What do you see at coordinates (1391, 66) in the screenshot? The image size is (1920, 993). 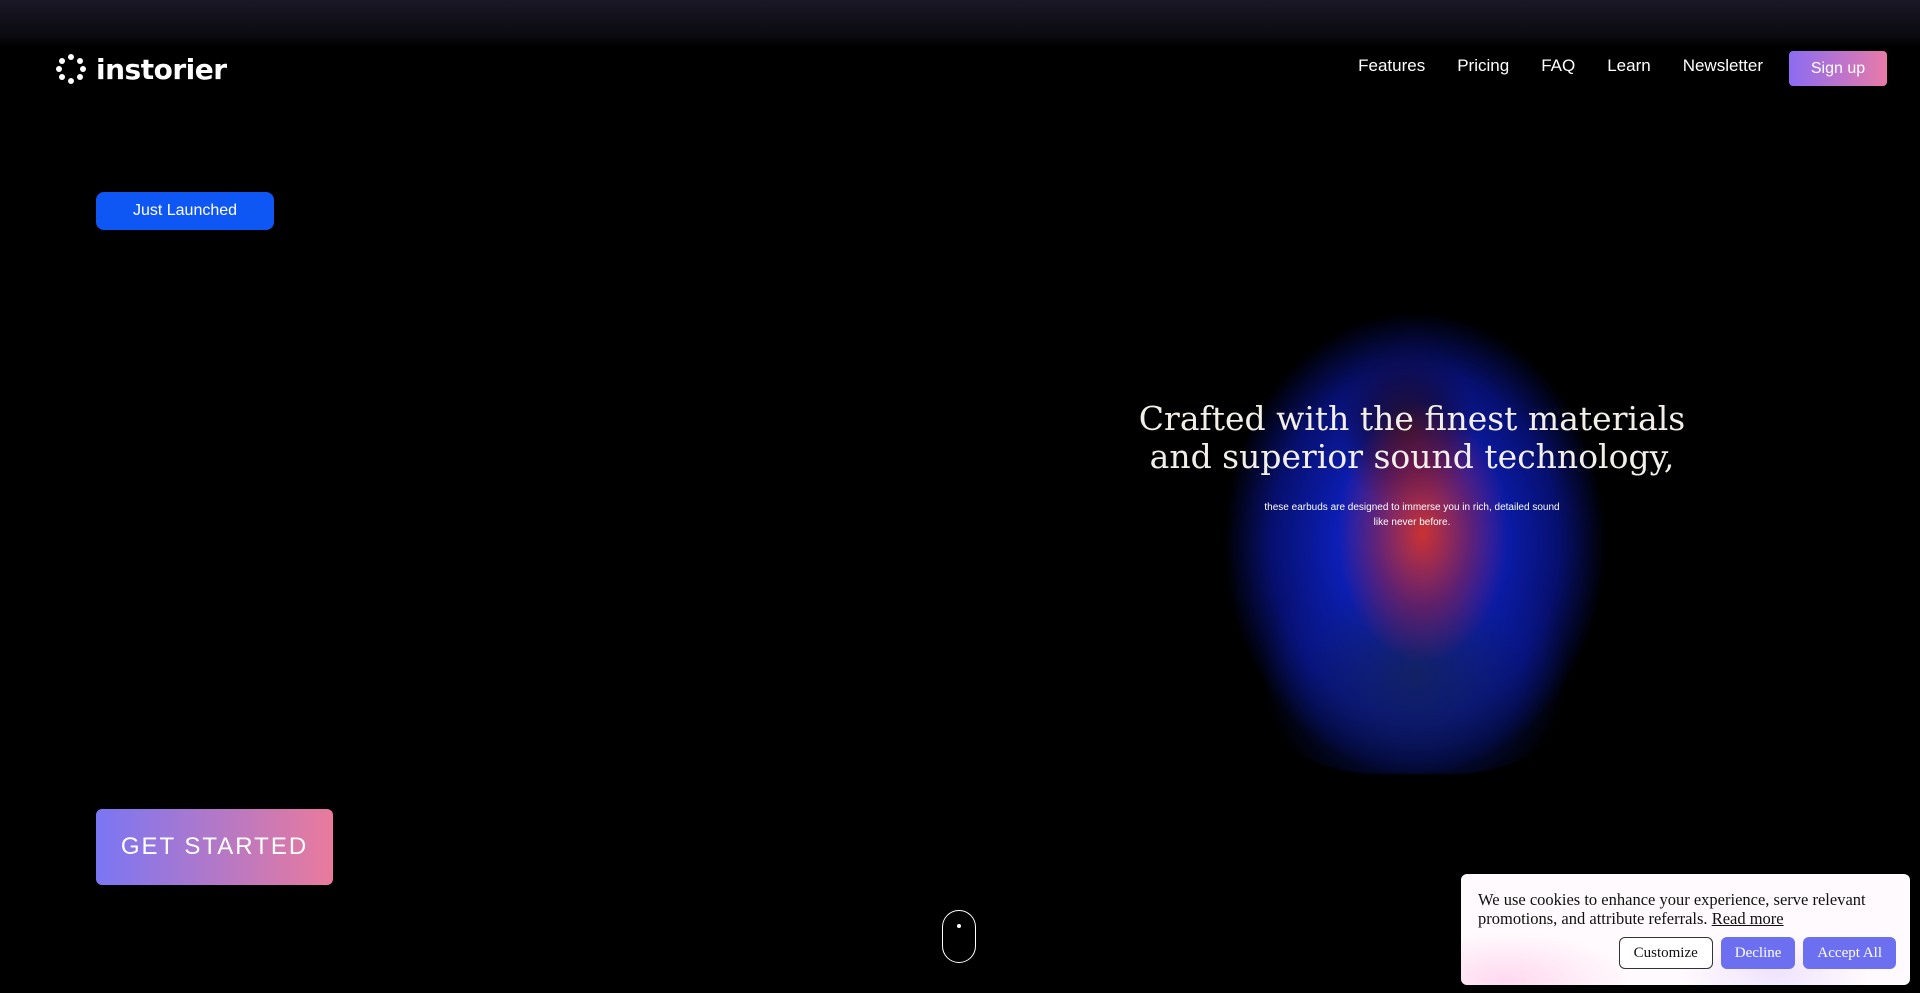 I see `nav-features: Features` at bounding box center [1391, 66].